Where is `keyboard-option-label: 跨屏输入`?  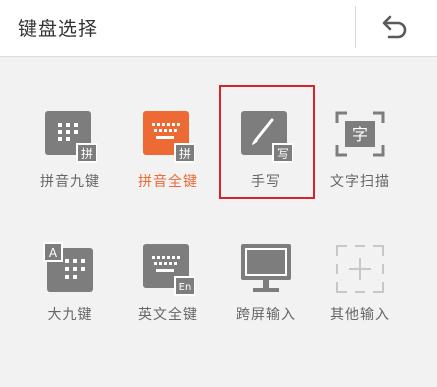
keyboard-option-label: 跨屏输入 is located at coordinates (266, 315).